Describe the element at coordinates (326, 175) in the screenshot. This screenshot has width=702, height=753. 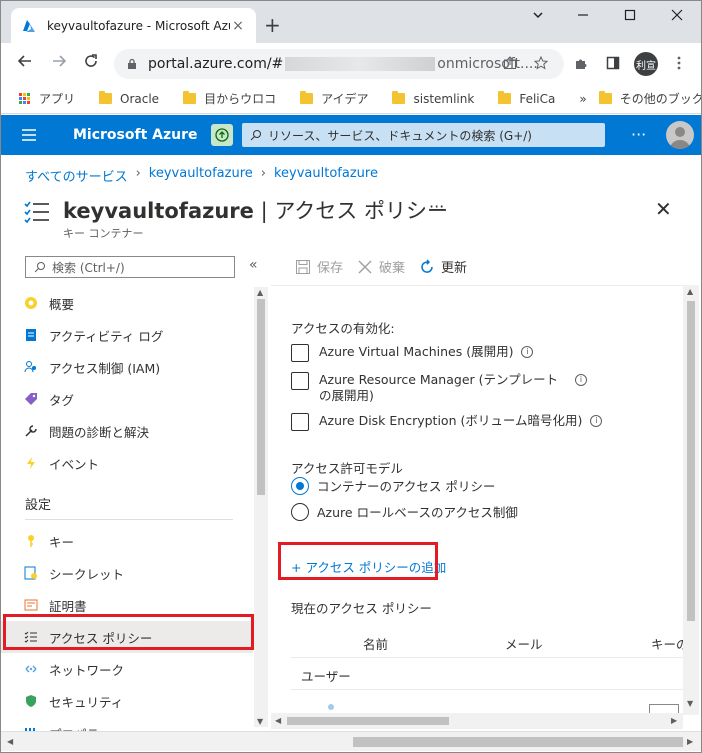
I see `breadcrumb-keyvault-current: keyvaultofazure` at that location.